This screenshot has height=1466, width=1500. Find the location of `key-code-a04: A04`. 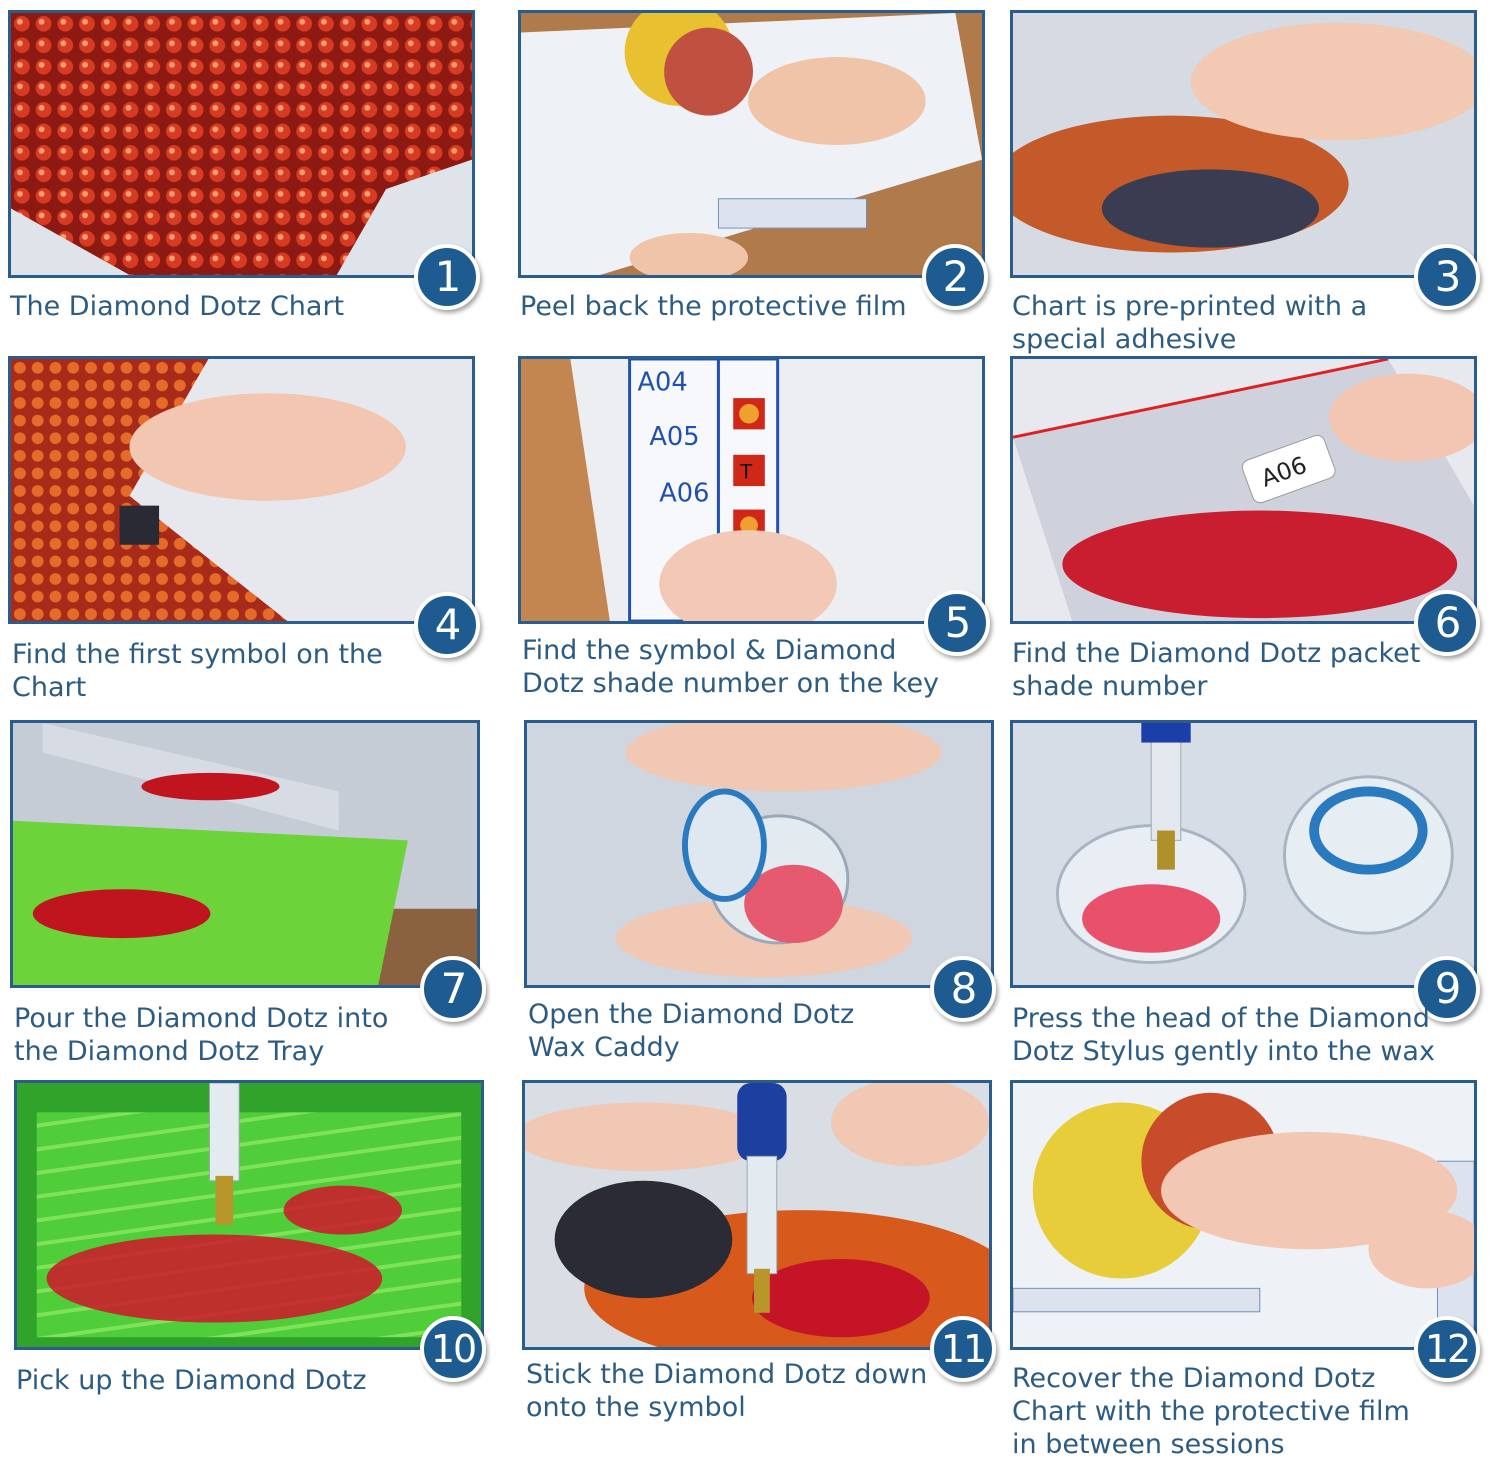

key-code-a04: A04 is located at coordinates (662, 382).